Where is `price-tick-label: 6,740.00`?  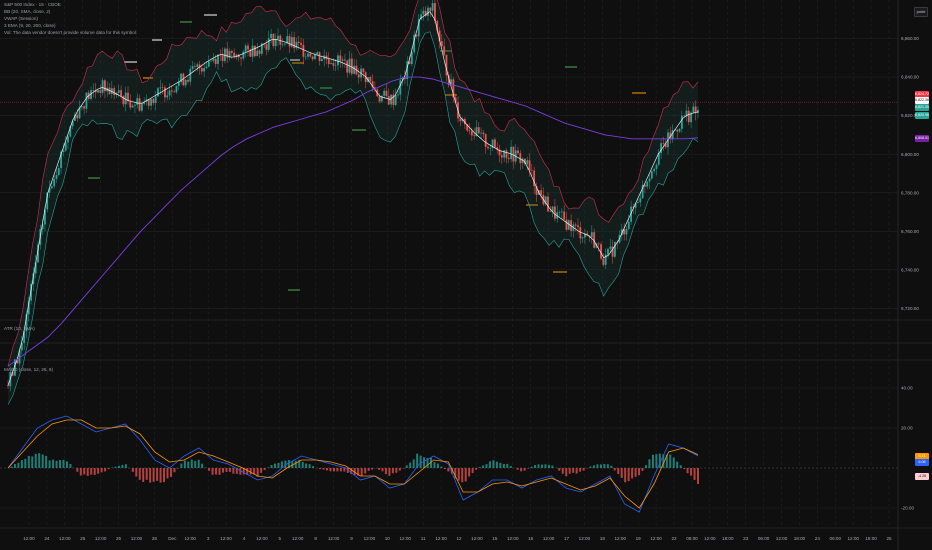 price-tick-label: 6,740.00 is located at coordinates (910, 269).